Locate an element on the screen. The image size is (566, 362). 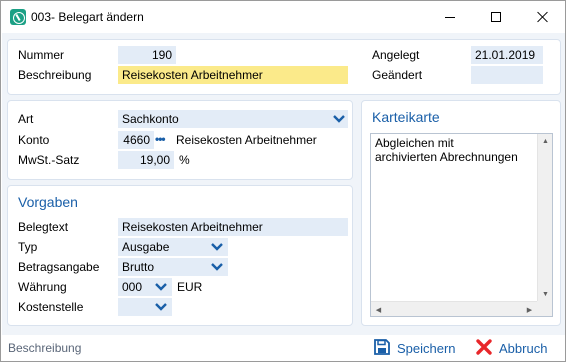
vertical-scrollbar: ▲ ▼ is located at coordinates (544, 218).